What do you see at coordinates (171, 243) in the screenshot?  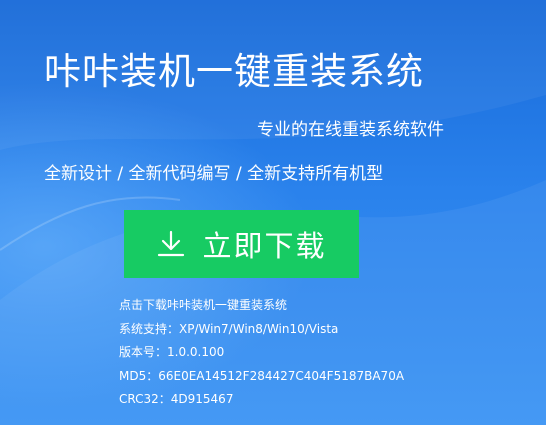 I see `download-icon` at bounding box center [171, 243].